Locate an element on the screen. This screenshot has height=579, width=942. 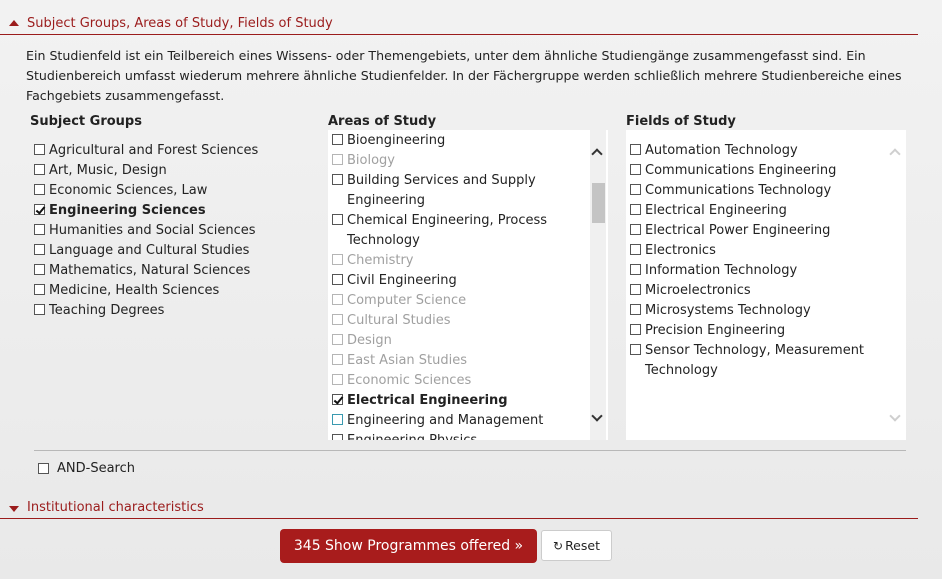
field-of-study-label: Electrical Power Engineering is located at coordinates (738, 230).